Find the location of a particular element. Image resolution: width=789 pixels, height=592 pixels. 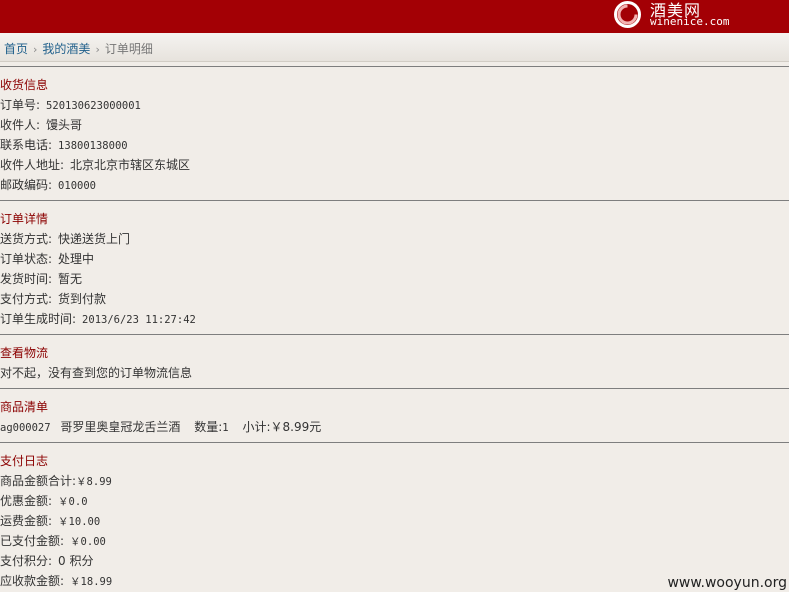

goods-item-row: ag000027 哥罗里奥皇冠龙舌兰酒 数量:1 小计:￥8.99元 is located at coordinates (160, 426).